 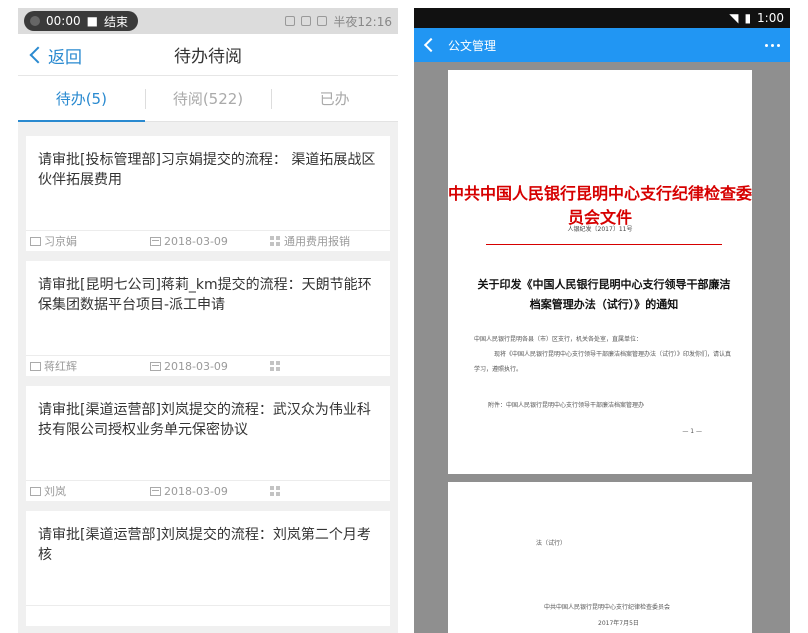 I want to click on meta-category: 通用费用报销, so click(x=310, y=241).